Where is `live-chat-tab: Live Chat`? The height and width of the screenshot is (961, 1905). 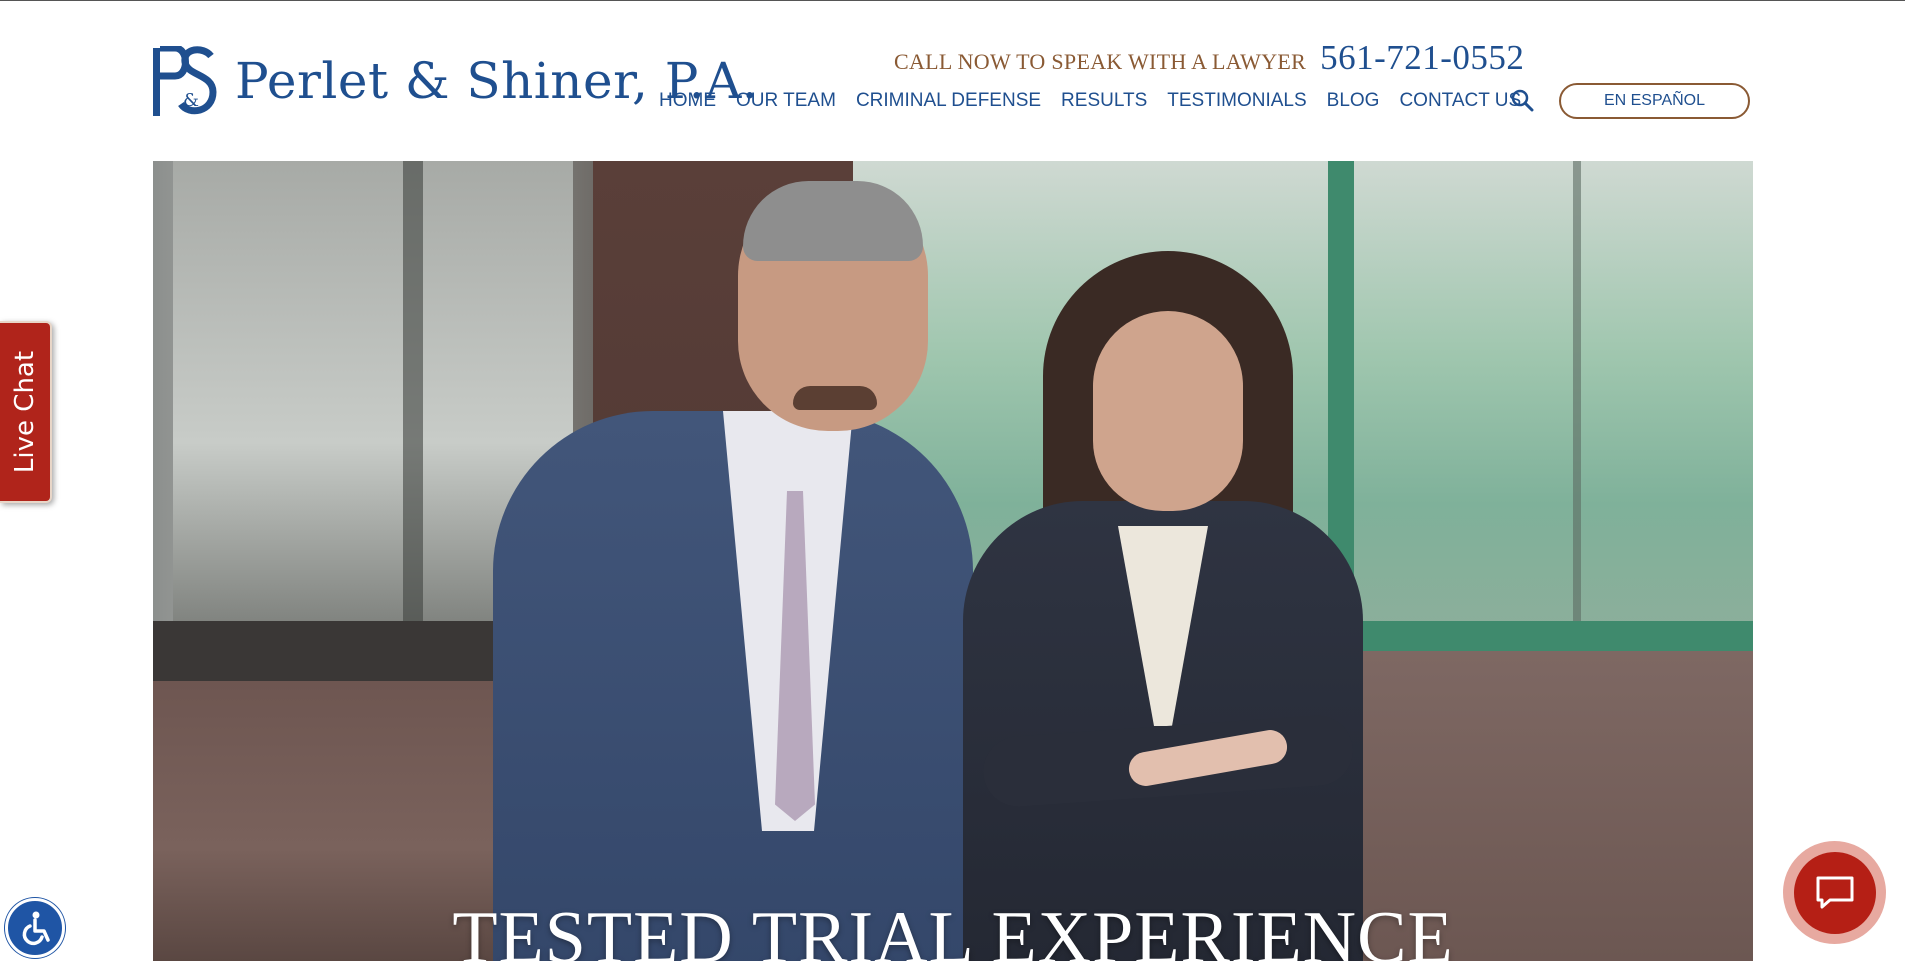
live-chat-tab: Live Chat is located at coordinates (26, 412).